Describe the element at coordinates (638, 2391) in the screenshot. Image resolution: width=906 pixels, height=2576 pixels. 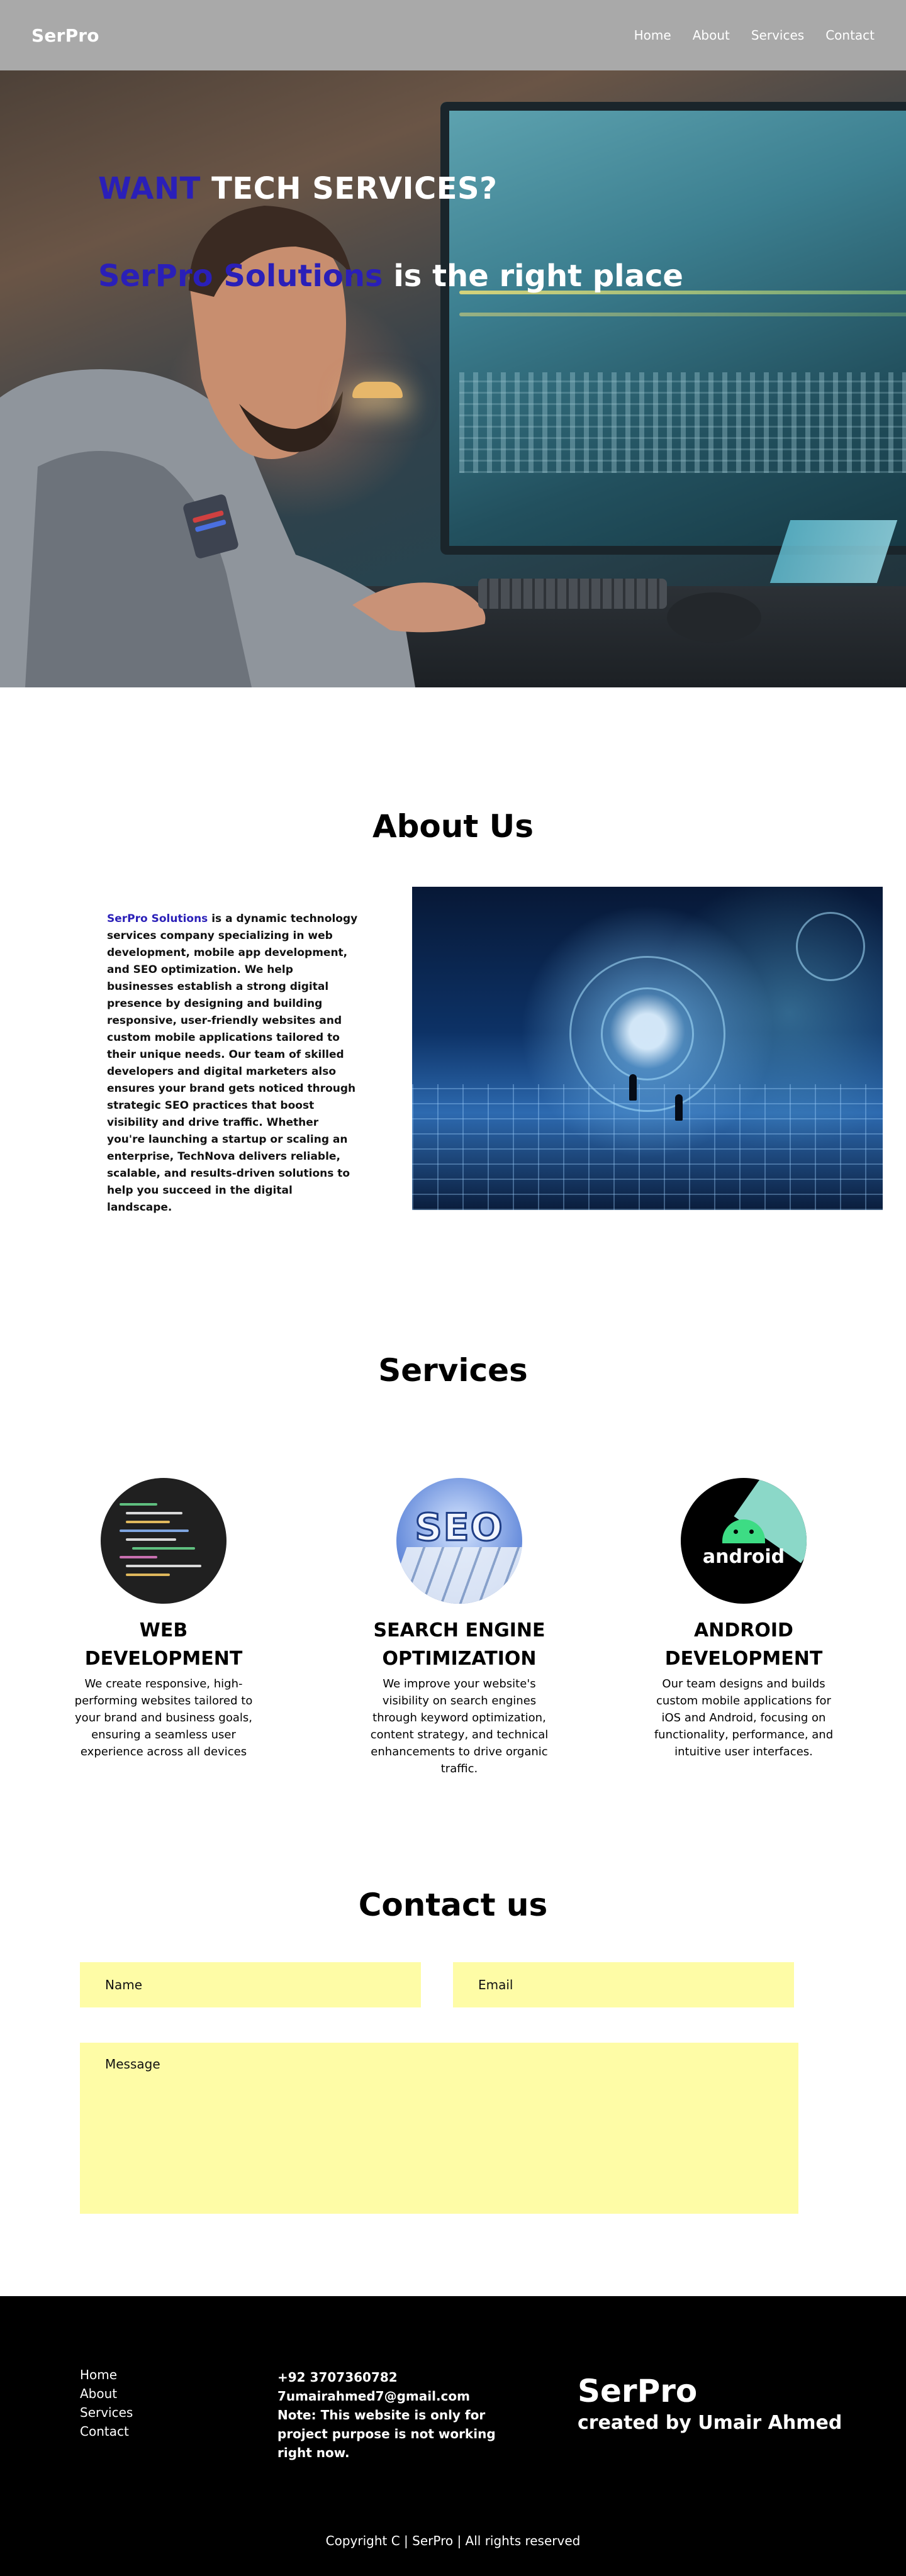
I see `footer-brand-name: SerPro` at that location.